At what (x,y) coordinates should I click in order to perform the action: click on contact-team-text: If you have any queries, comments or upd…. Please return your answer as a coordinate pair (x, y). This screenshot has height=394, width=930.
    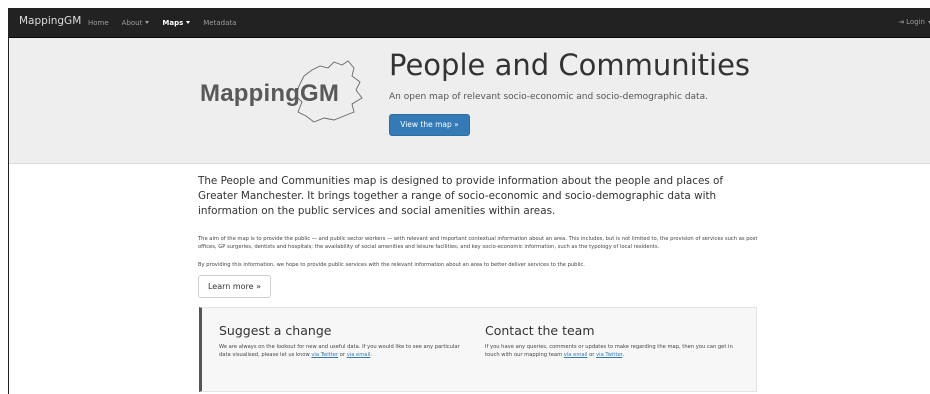
    Looking at the image, I should click on (609, 351).